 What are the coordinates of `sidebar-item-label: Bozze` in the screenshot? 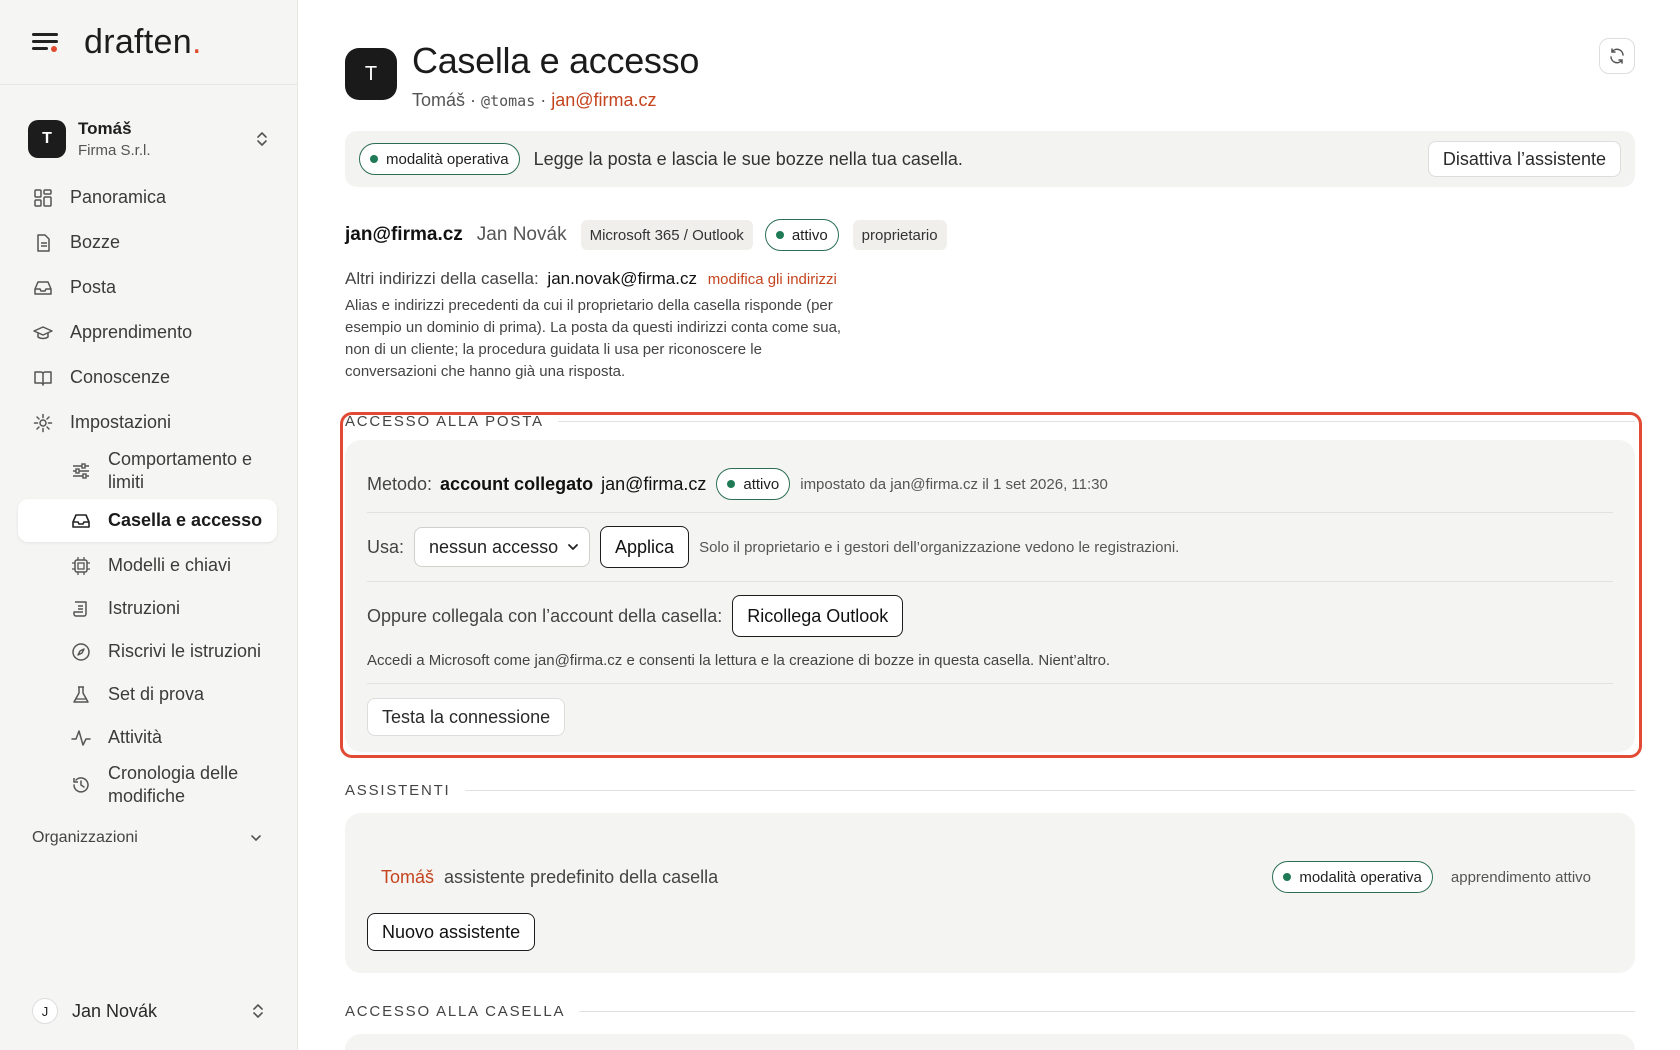 It's located at (95, 242).